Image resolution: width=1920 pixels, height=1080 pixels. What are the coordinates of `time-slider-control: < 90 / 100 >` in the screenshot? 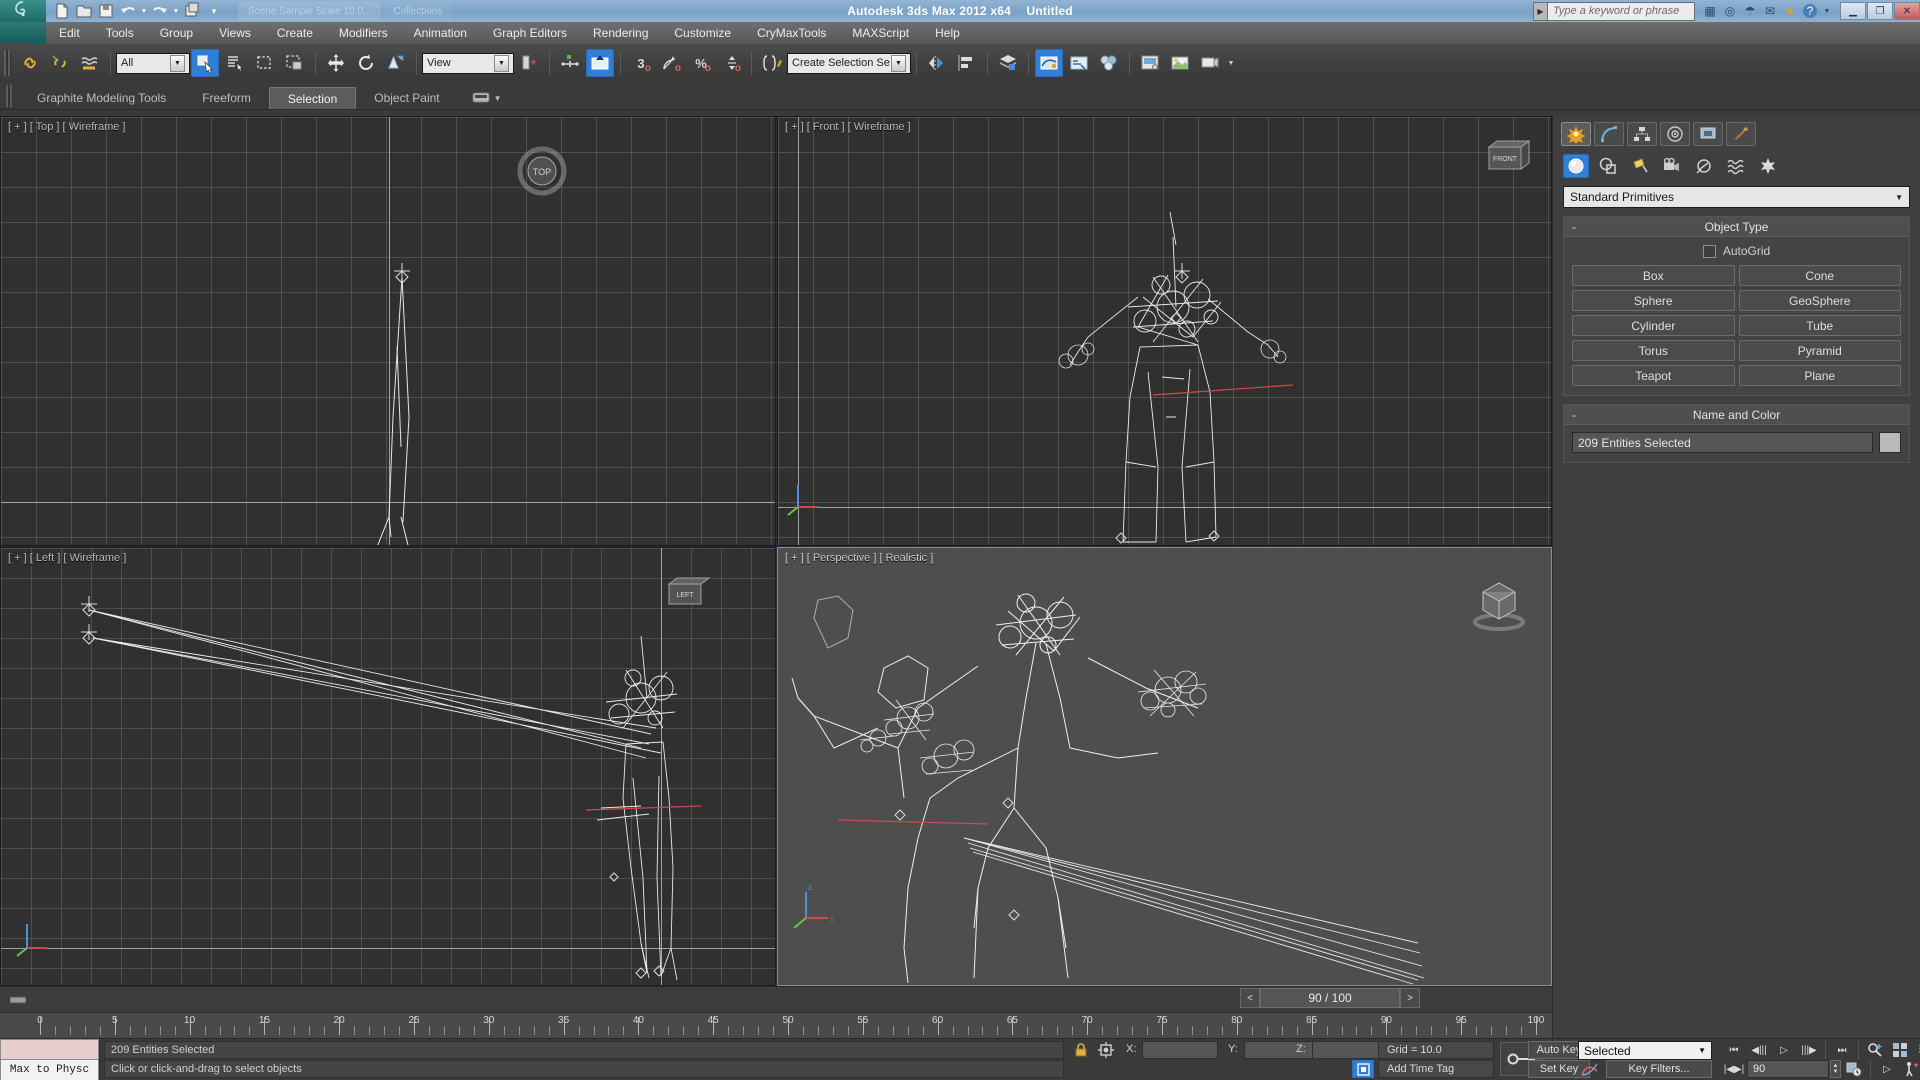 It's located at (1330, 998).